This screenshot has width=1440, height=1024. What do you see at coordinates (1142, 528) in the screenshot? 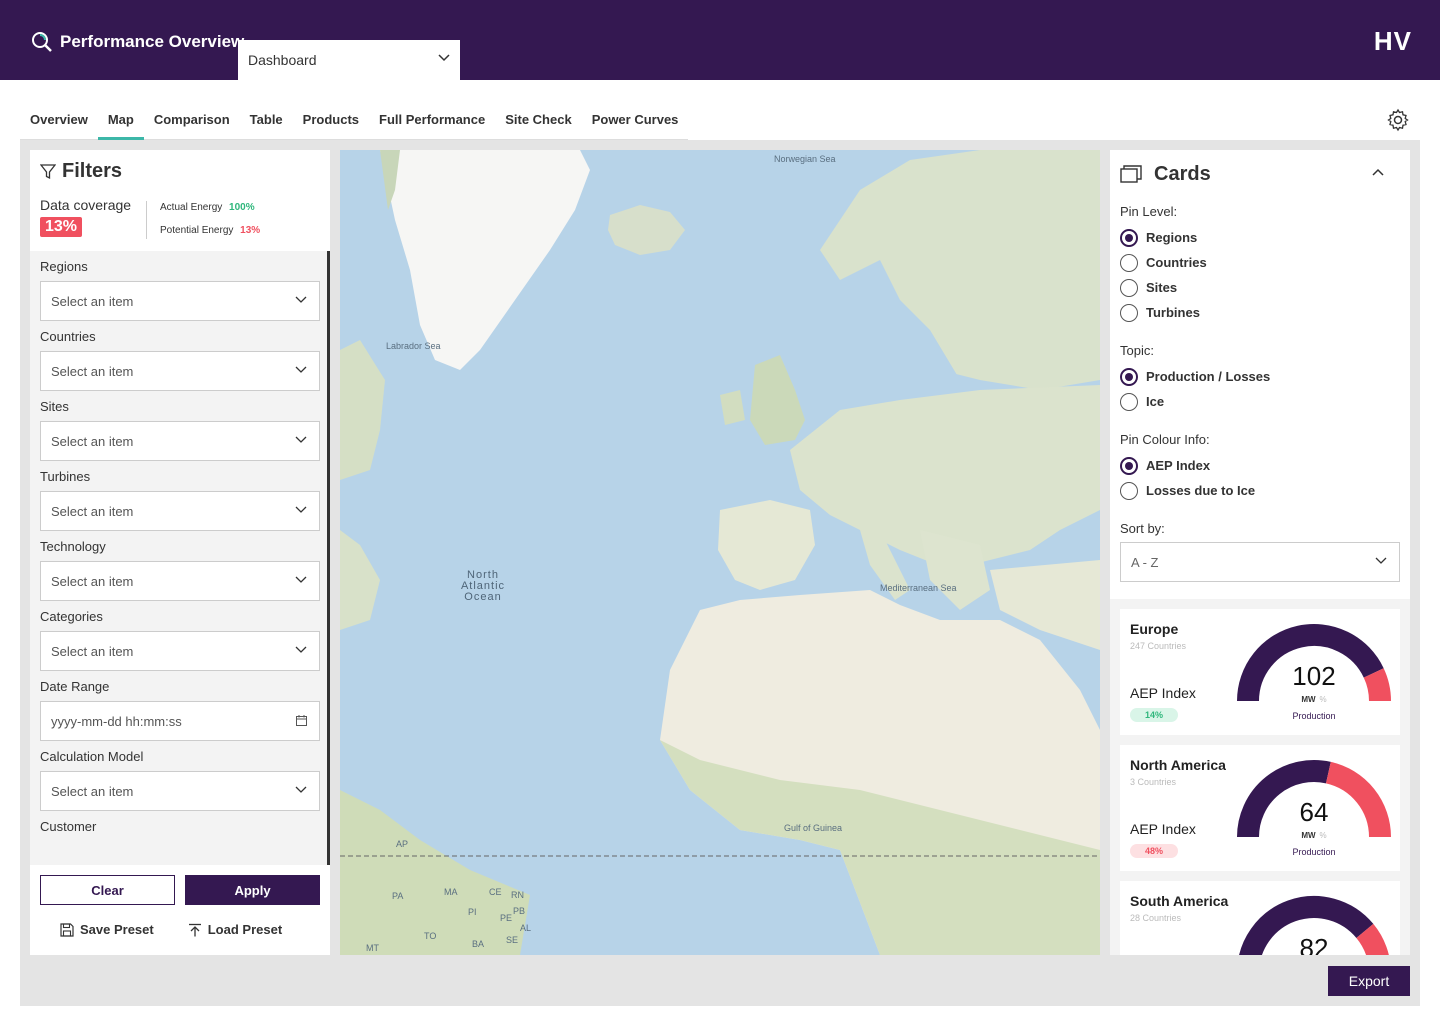
I see `sort-label: Sort by:` at bounding box center [1142, 528].